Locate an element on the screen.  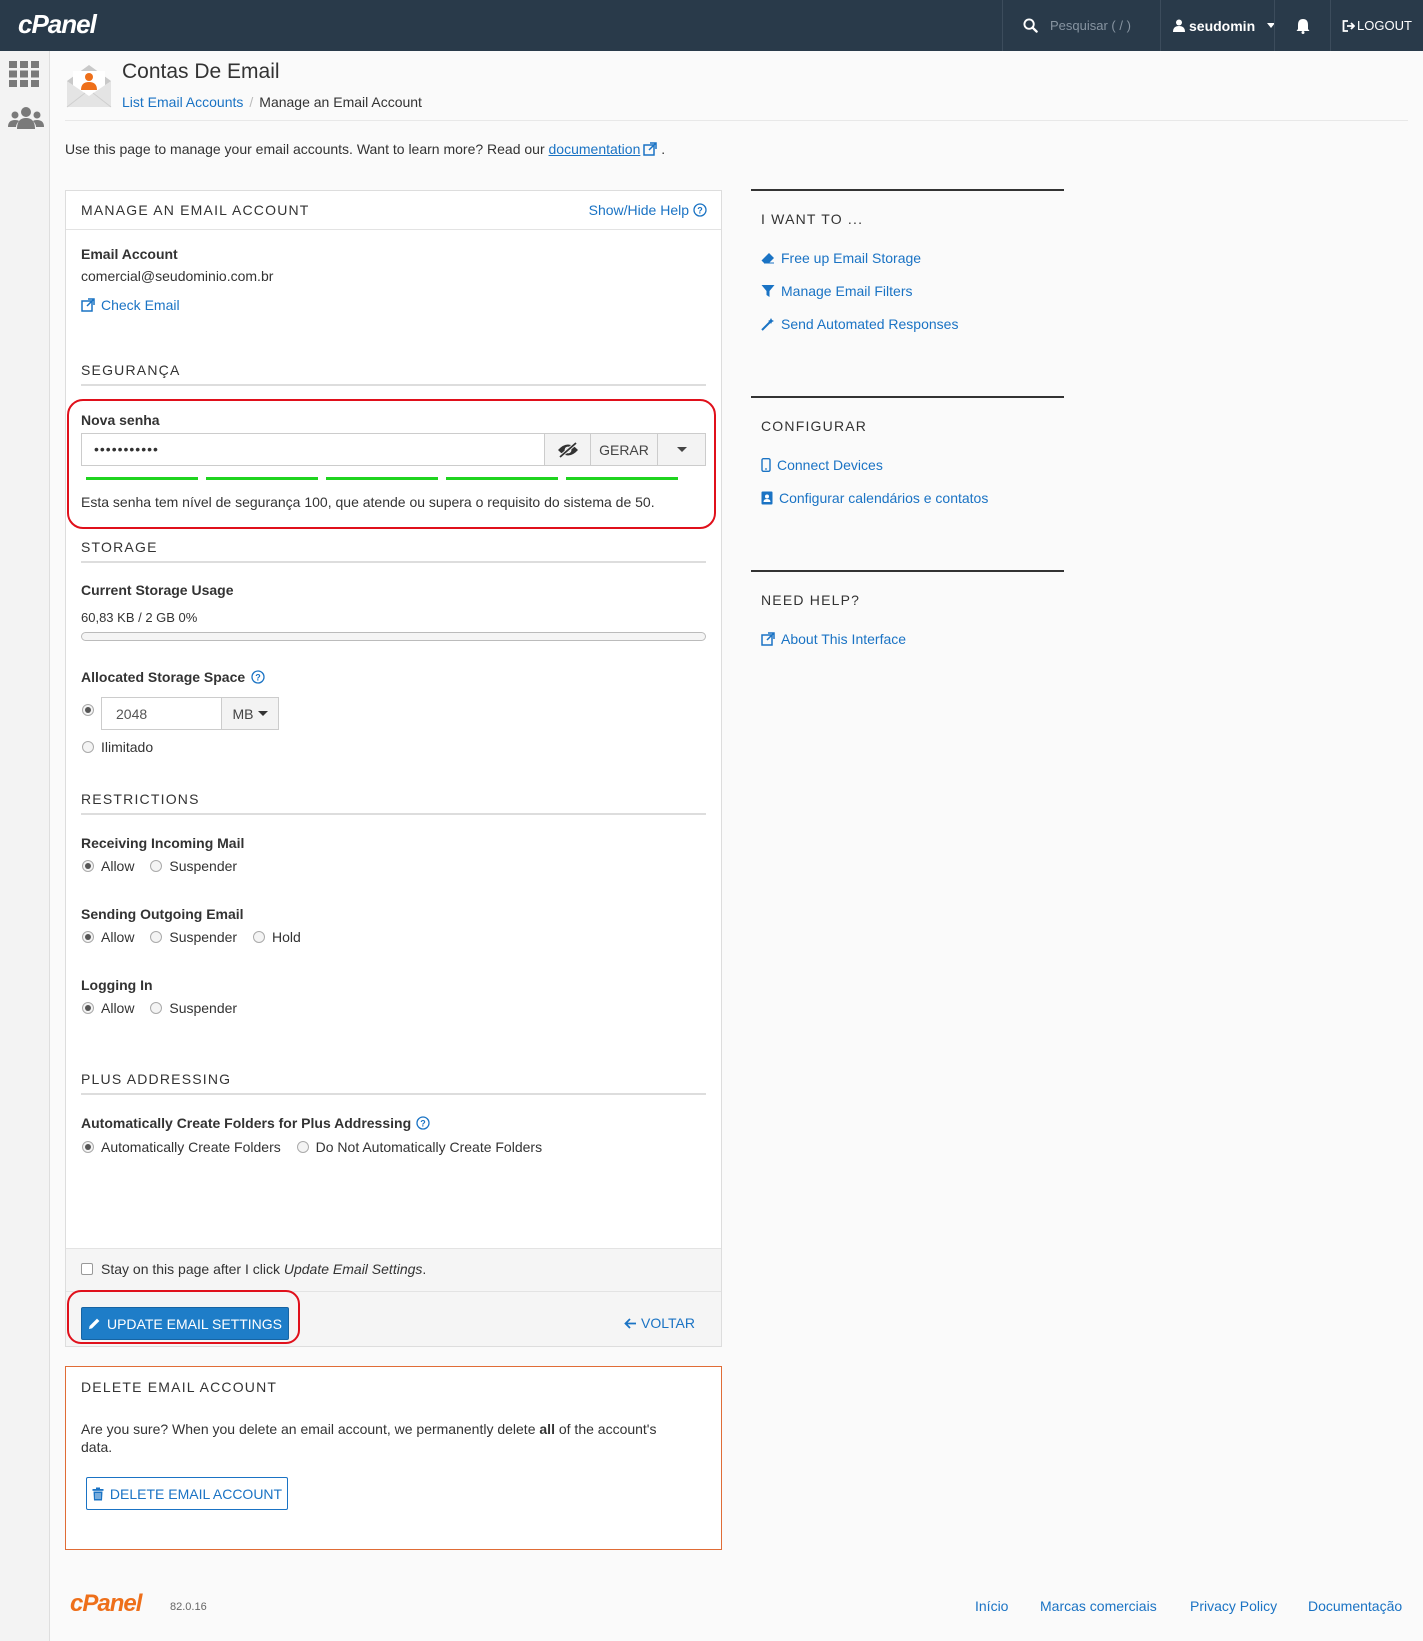
automated-responses-link: Send Automated Responses is located at coordinates (859, 324).